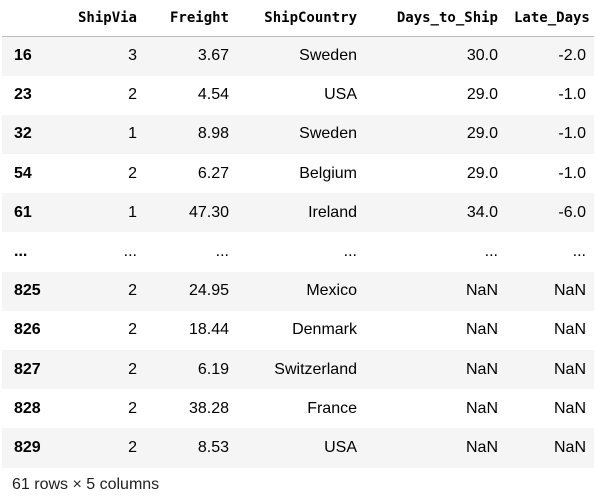 The width and height of the screenshot is (596, 503). What do you see at coordinates (482, 212) in the screenshot?
I see `days-to-ship-cell: 34.0` at bounding box center [482, 212].